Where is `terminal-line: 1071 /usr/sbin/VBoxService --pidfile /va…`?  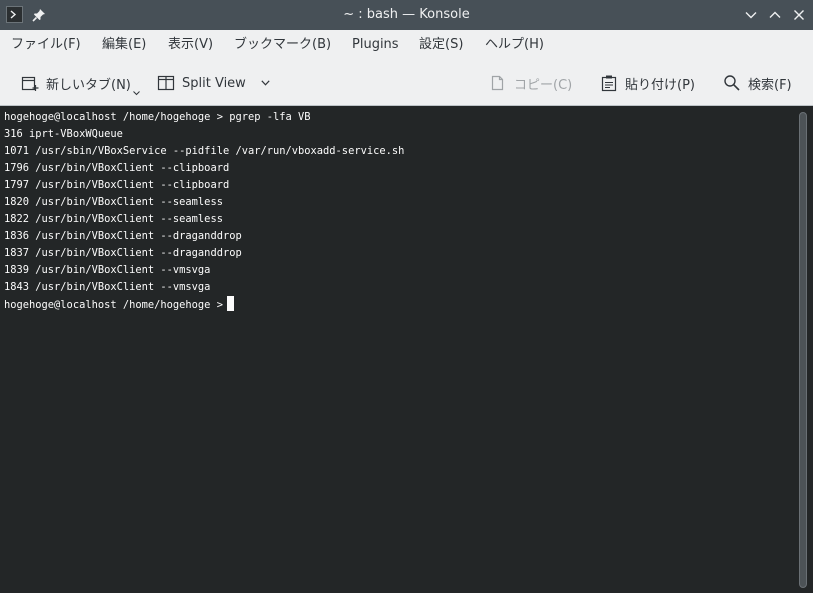 terminal-line: 1071 /usr/sbin/VBoxService --pidfile /va… is located at coordinates (204, 151).